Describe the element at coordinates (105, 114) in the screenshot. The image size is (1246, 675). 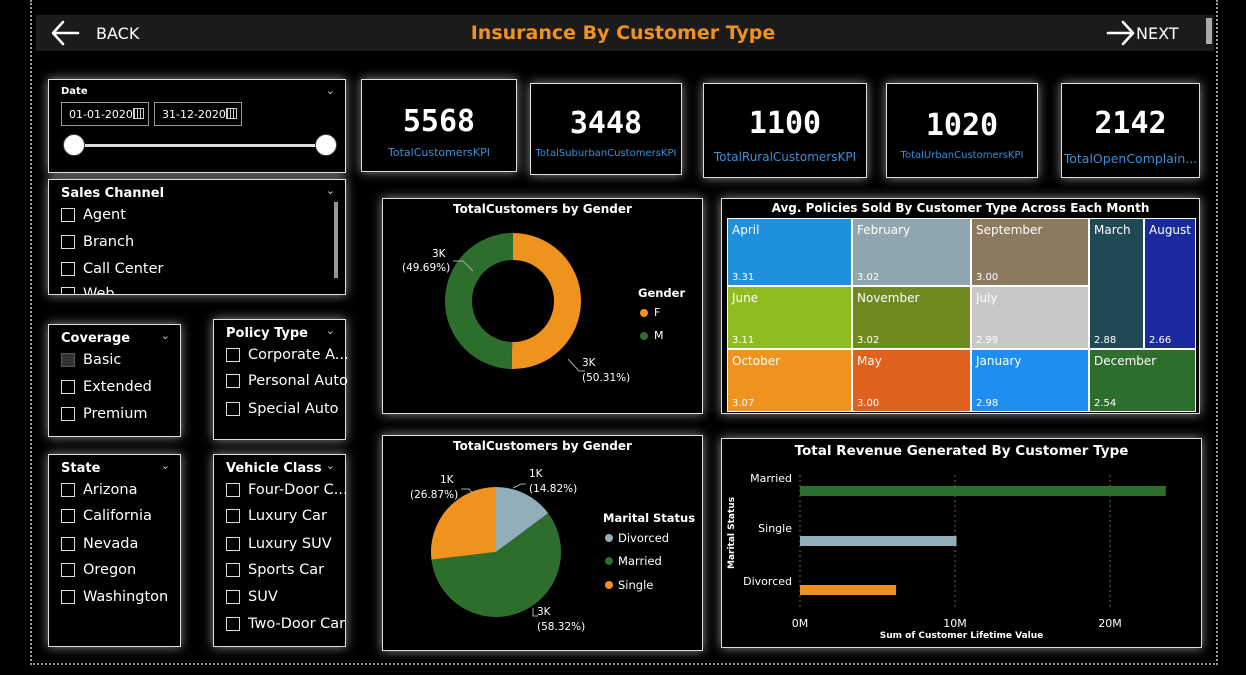
I see `date-start-input: 01-01-2020` at that location.